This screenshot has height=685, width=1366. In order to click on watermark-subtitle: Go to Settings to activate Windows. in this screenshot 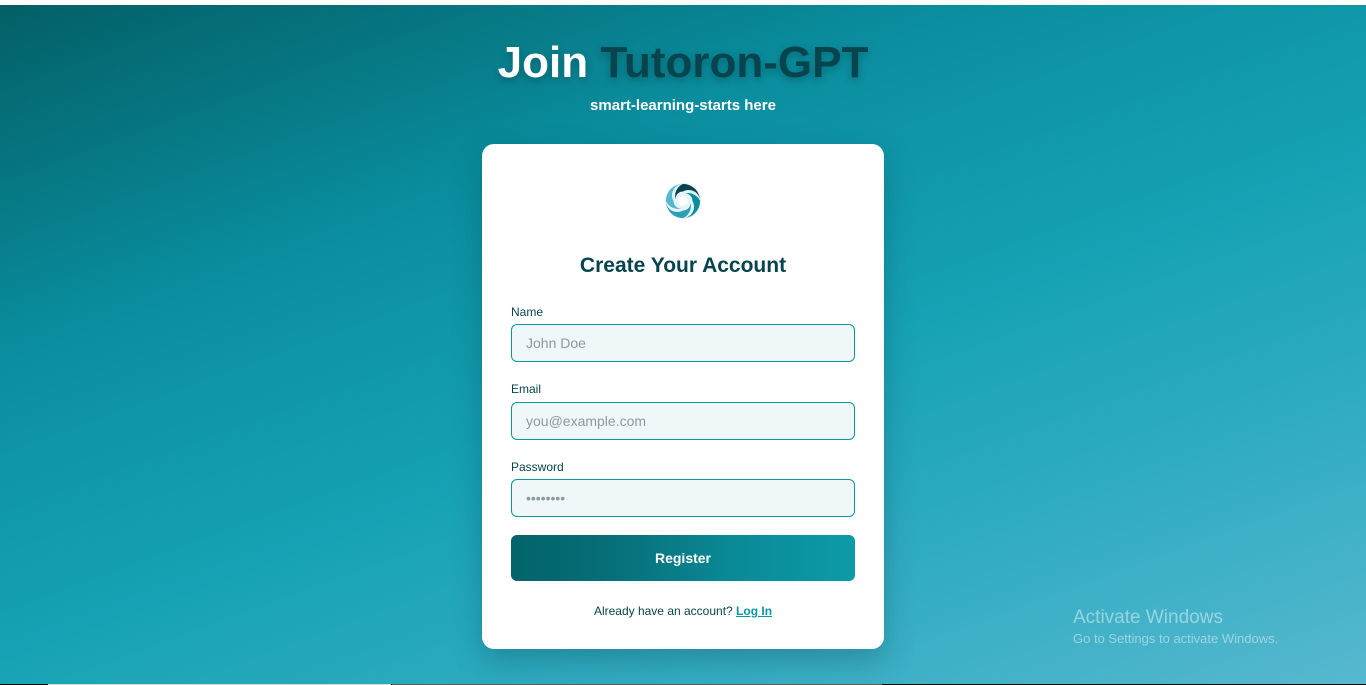, I will do `click(1176, 638)`.